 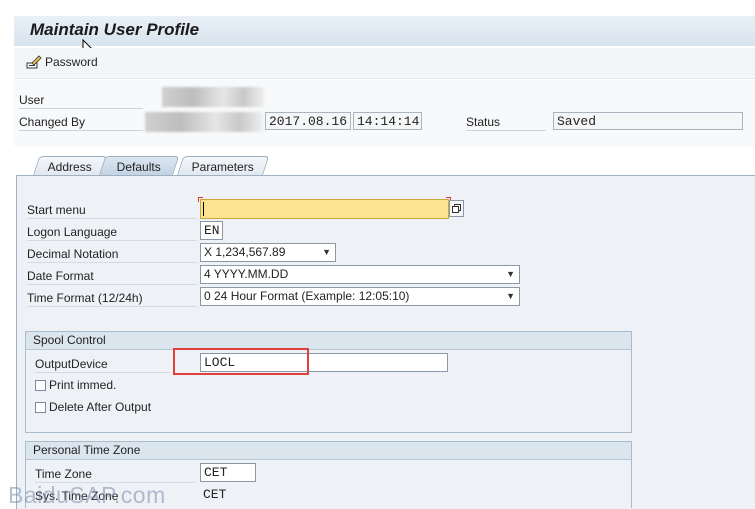 I want to click on tab-defaults-label: Defaults, so click(x=138, y=167).